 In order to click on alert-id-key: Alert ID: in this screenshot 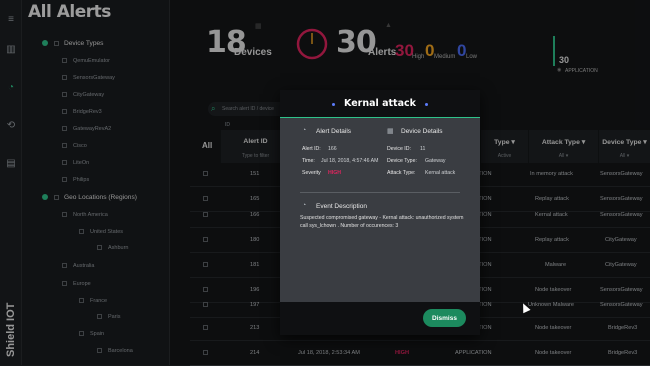, I will do `click(311, 149)`.